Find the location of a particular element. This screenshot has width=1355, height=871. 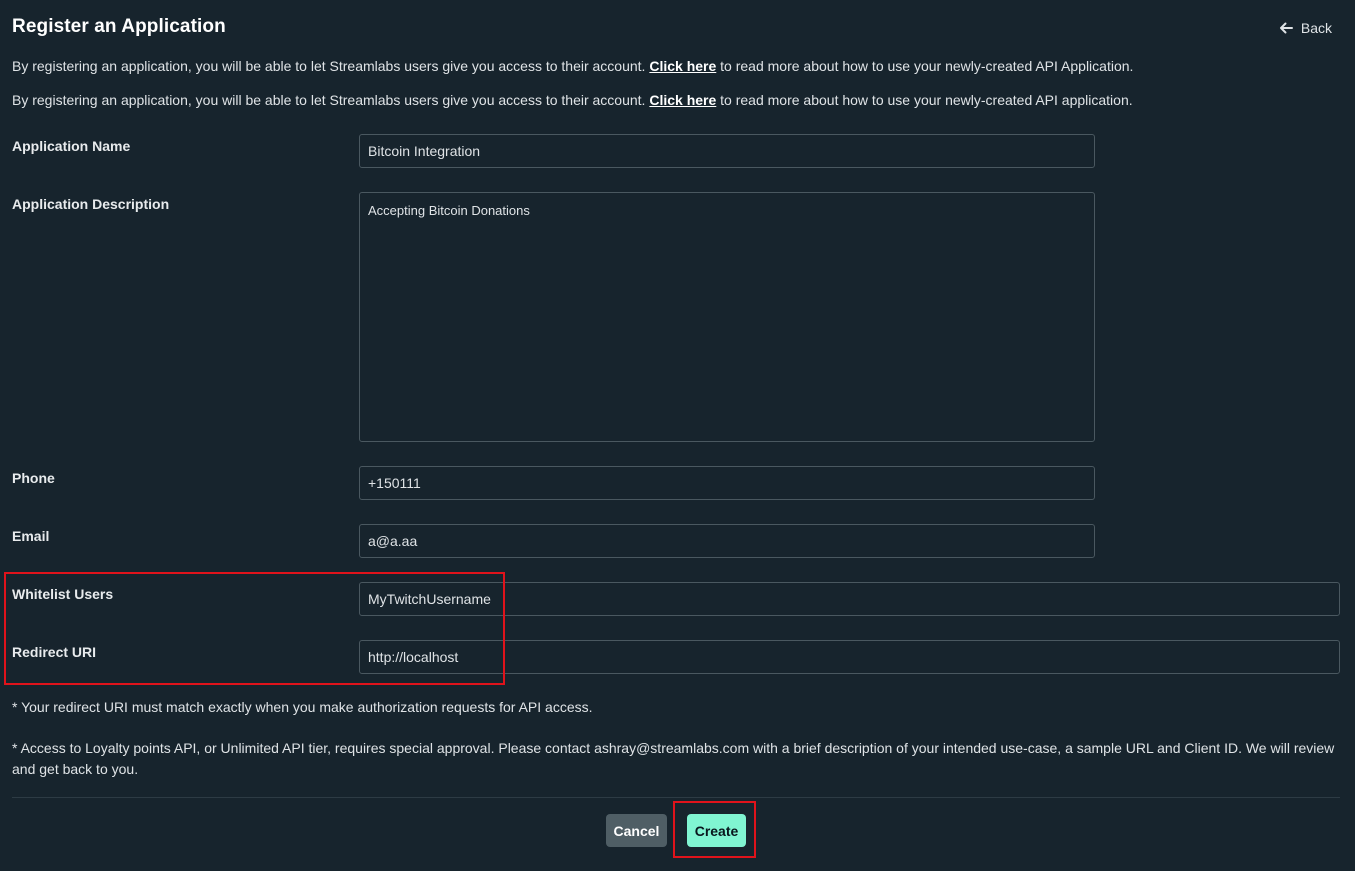

back-label: Back is located at coordinates (1316, 28).